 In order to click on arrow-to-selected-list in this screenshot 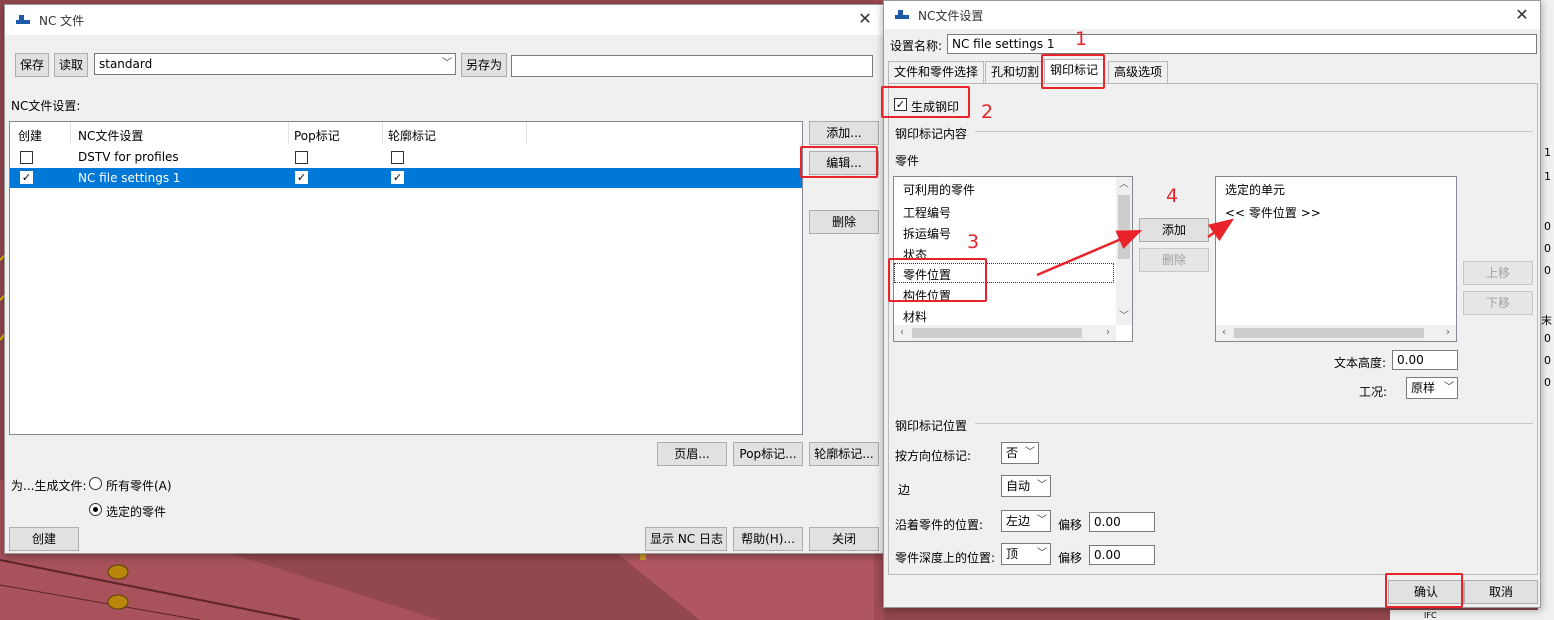, I will do `click(1221, 230)`.